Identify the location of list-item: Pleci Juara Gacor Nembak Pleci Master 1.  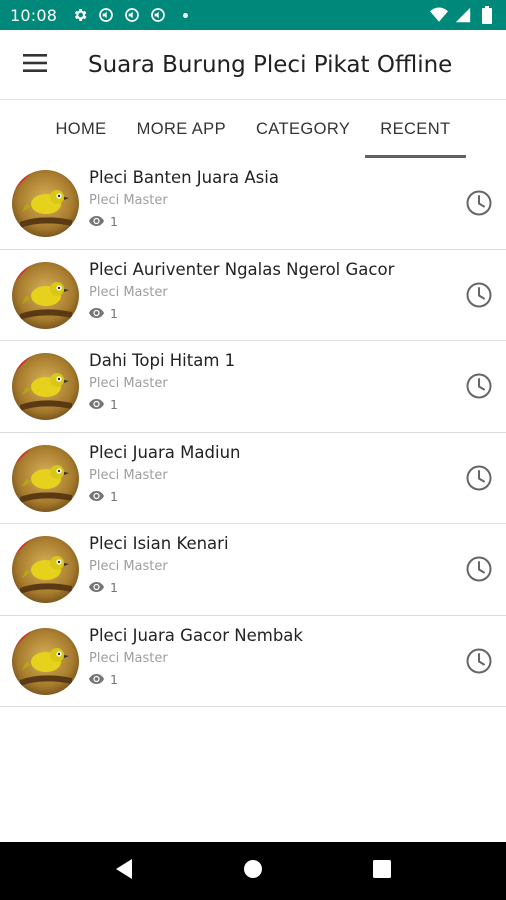
(253, 661).